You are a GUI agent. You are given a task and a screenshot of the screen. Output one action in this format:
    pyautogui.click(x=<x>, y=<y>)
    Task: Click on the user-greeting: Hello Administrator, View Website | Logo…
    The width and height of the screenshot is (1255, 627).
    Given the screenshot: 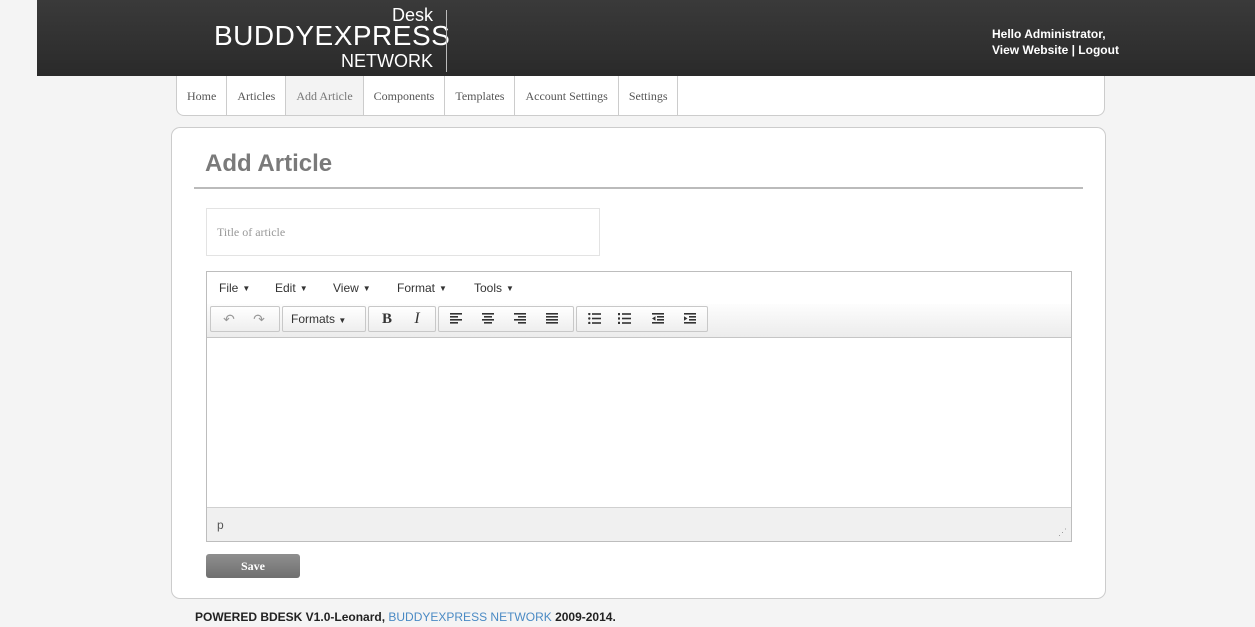 What is the action you would take?
    pyautogui.click(x=1055, y=42)
    